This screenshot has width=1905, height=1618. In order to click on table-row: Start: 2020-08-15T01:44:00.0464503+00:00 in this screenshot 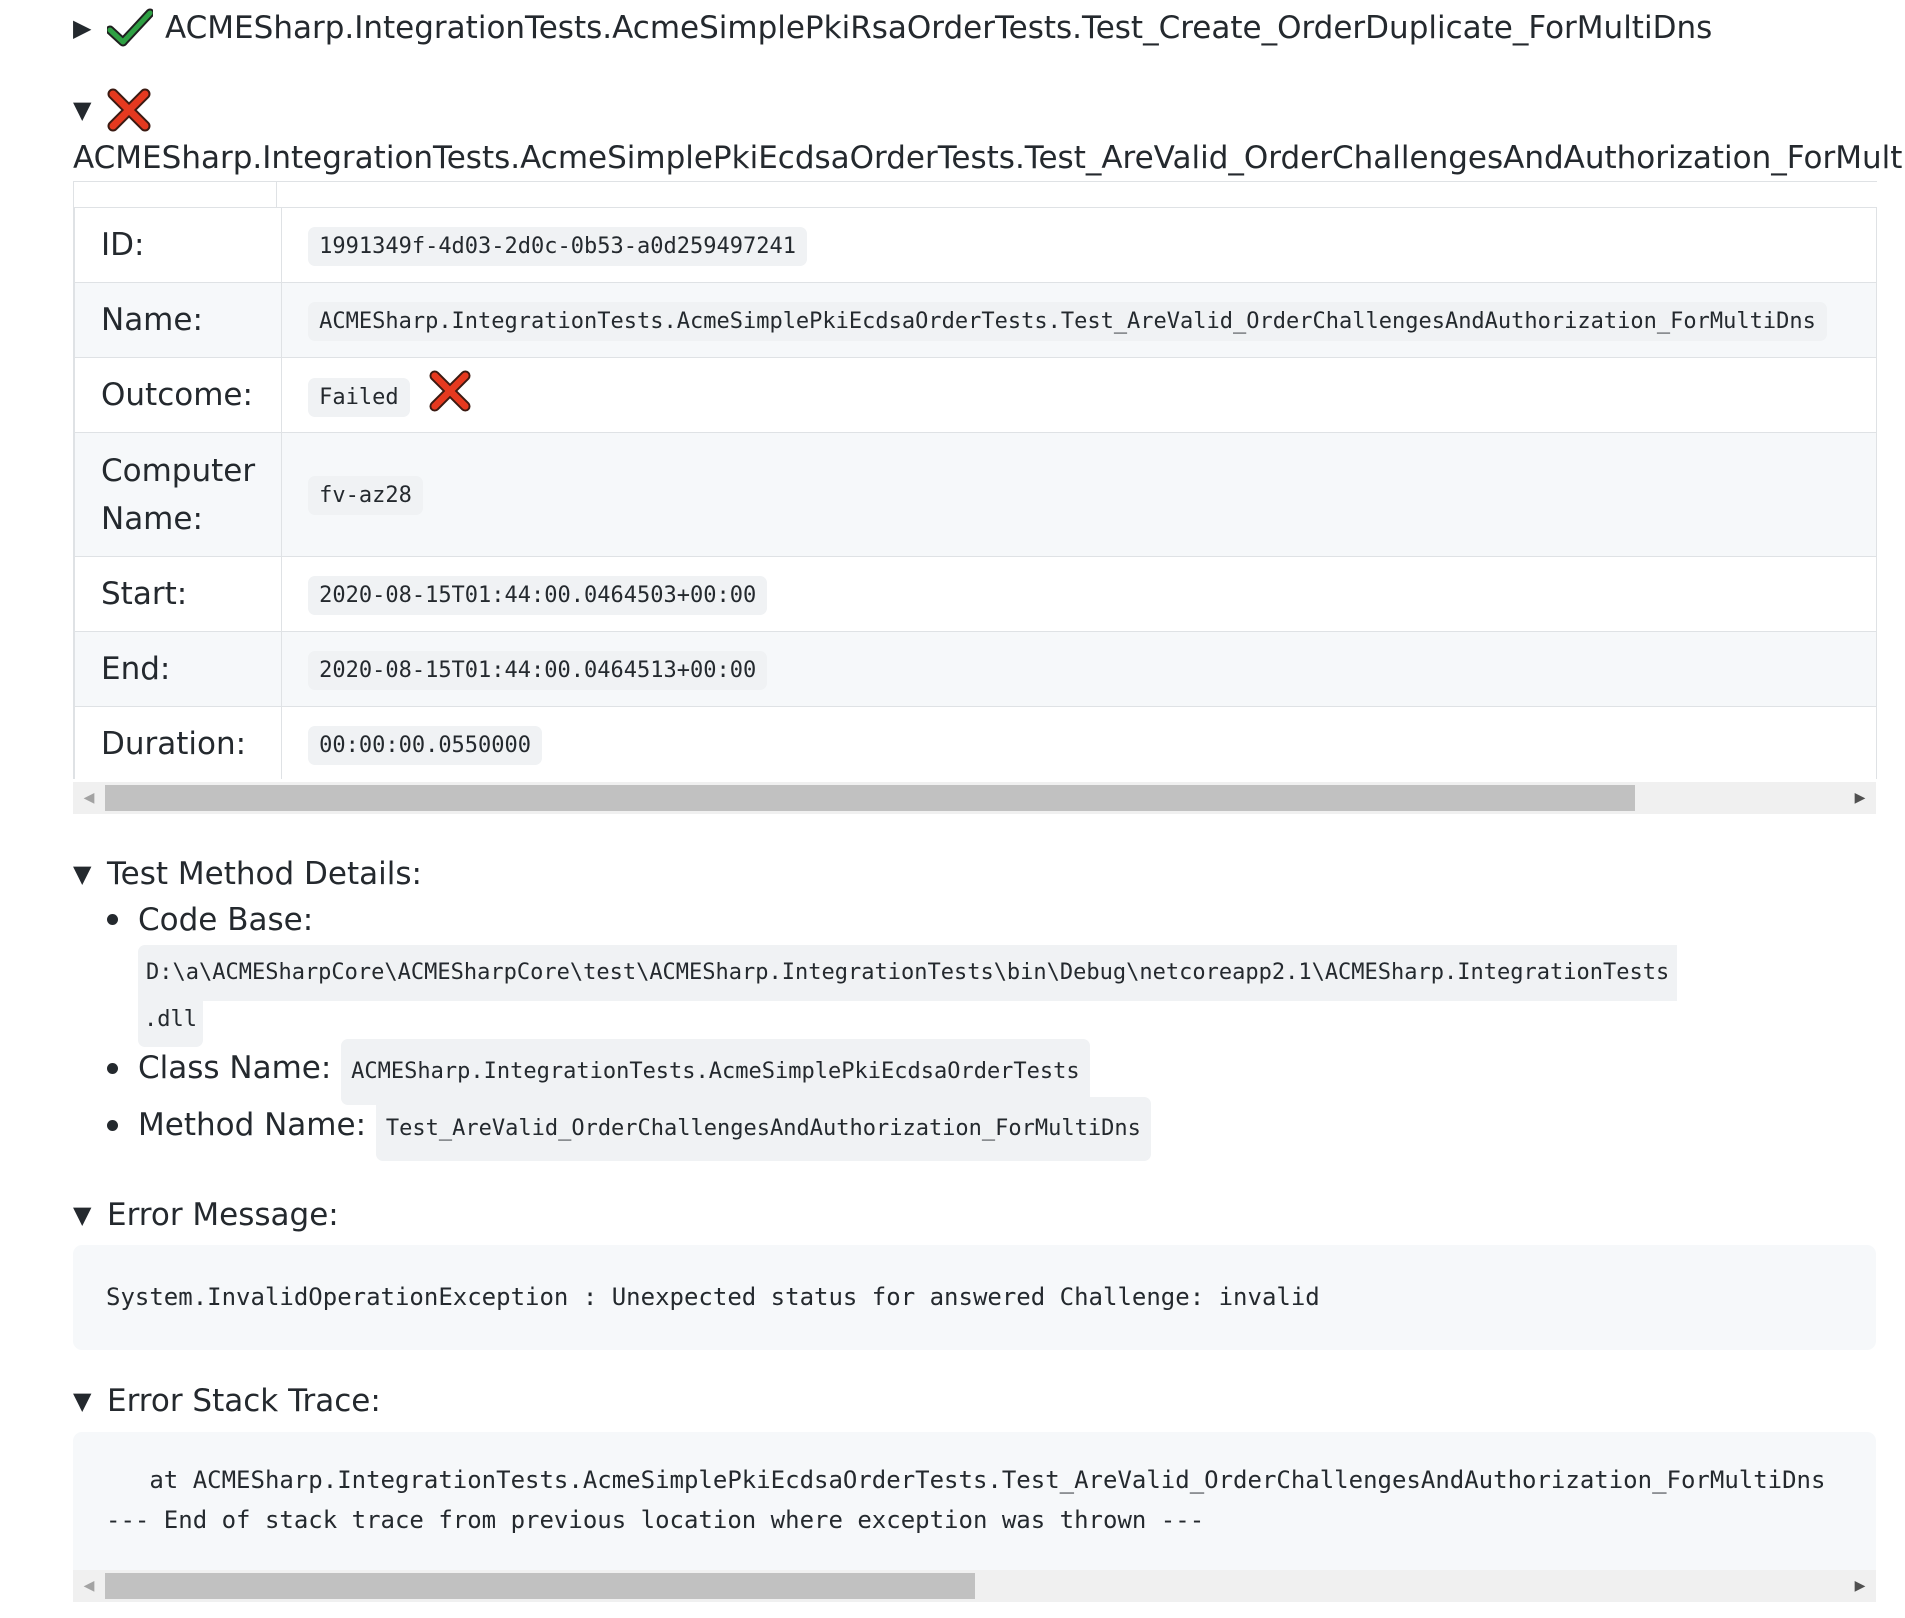, I will do `click(975, 594)`.